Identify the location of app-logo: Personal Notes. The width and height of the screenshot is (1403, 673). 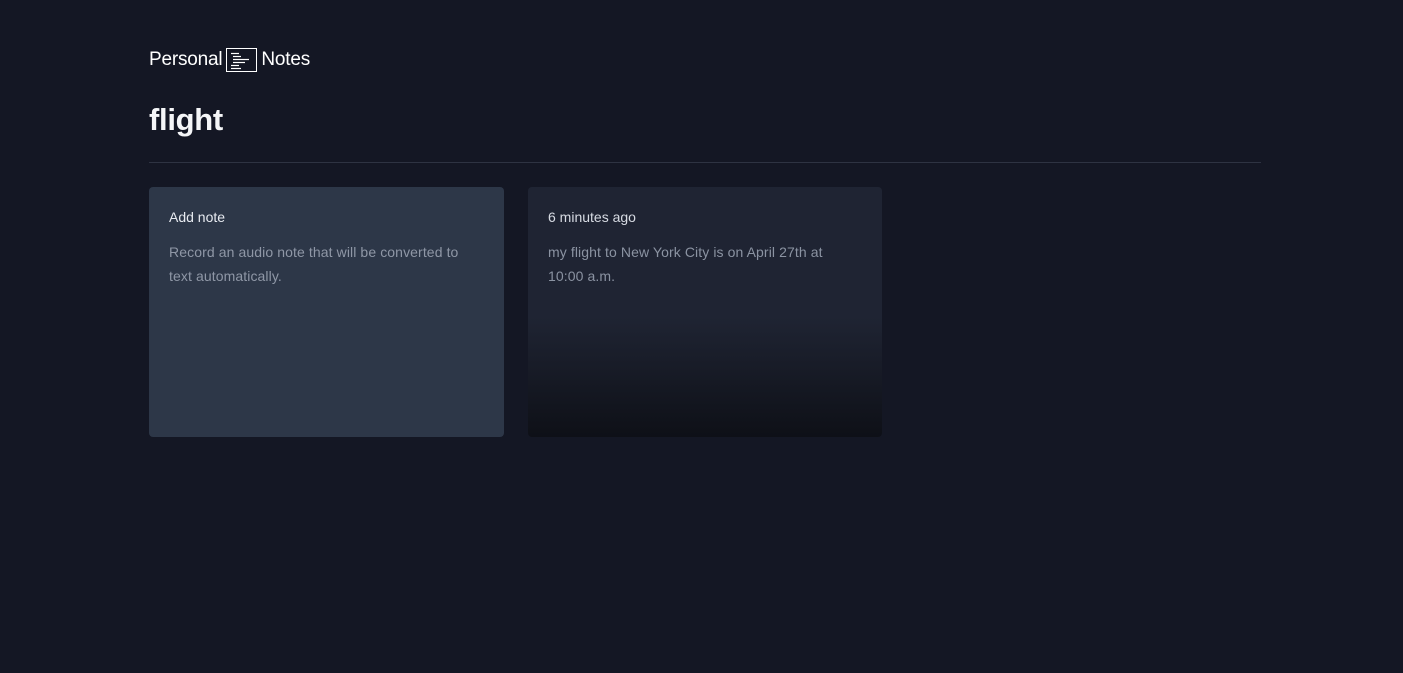
(229, 60).